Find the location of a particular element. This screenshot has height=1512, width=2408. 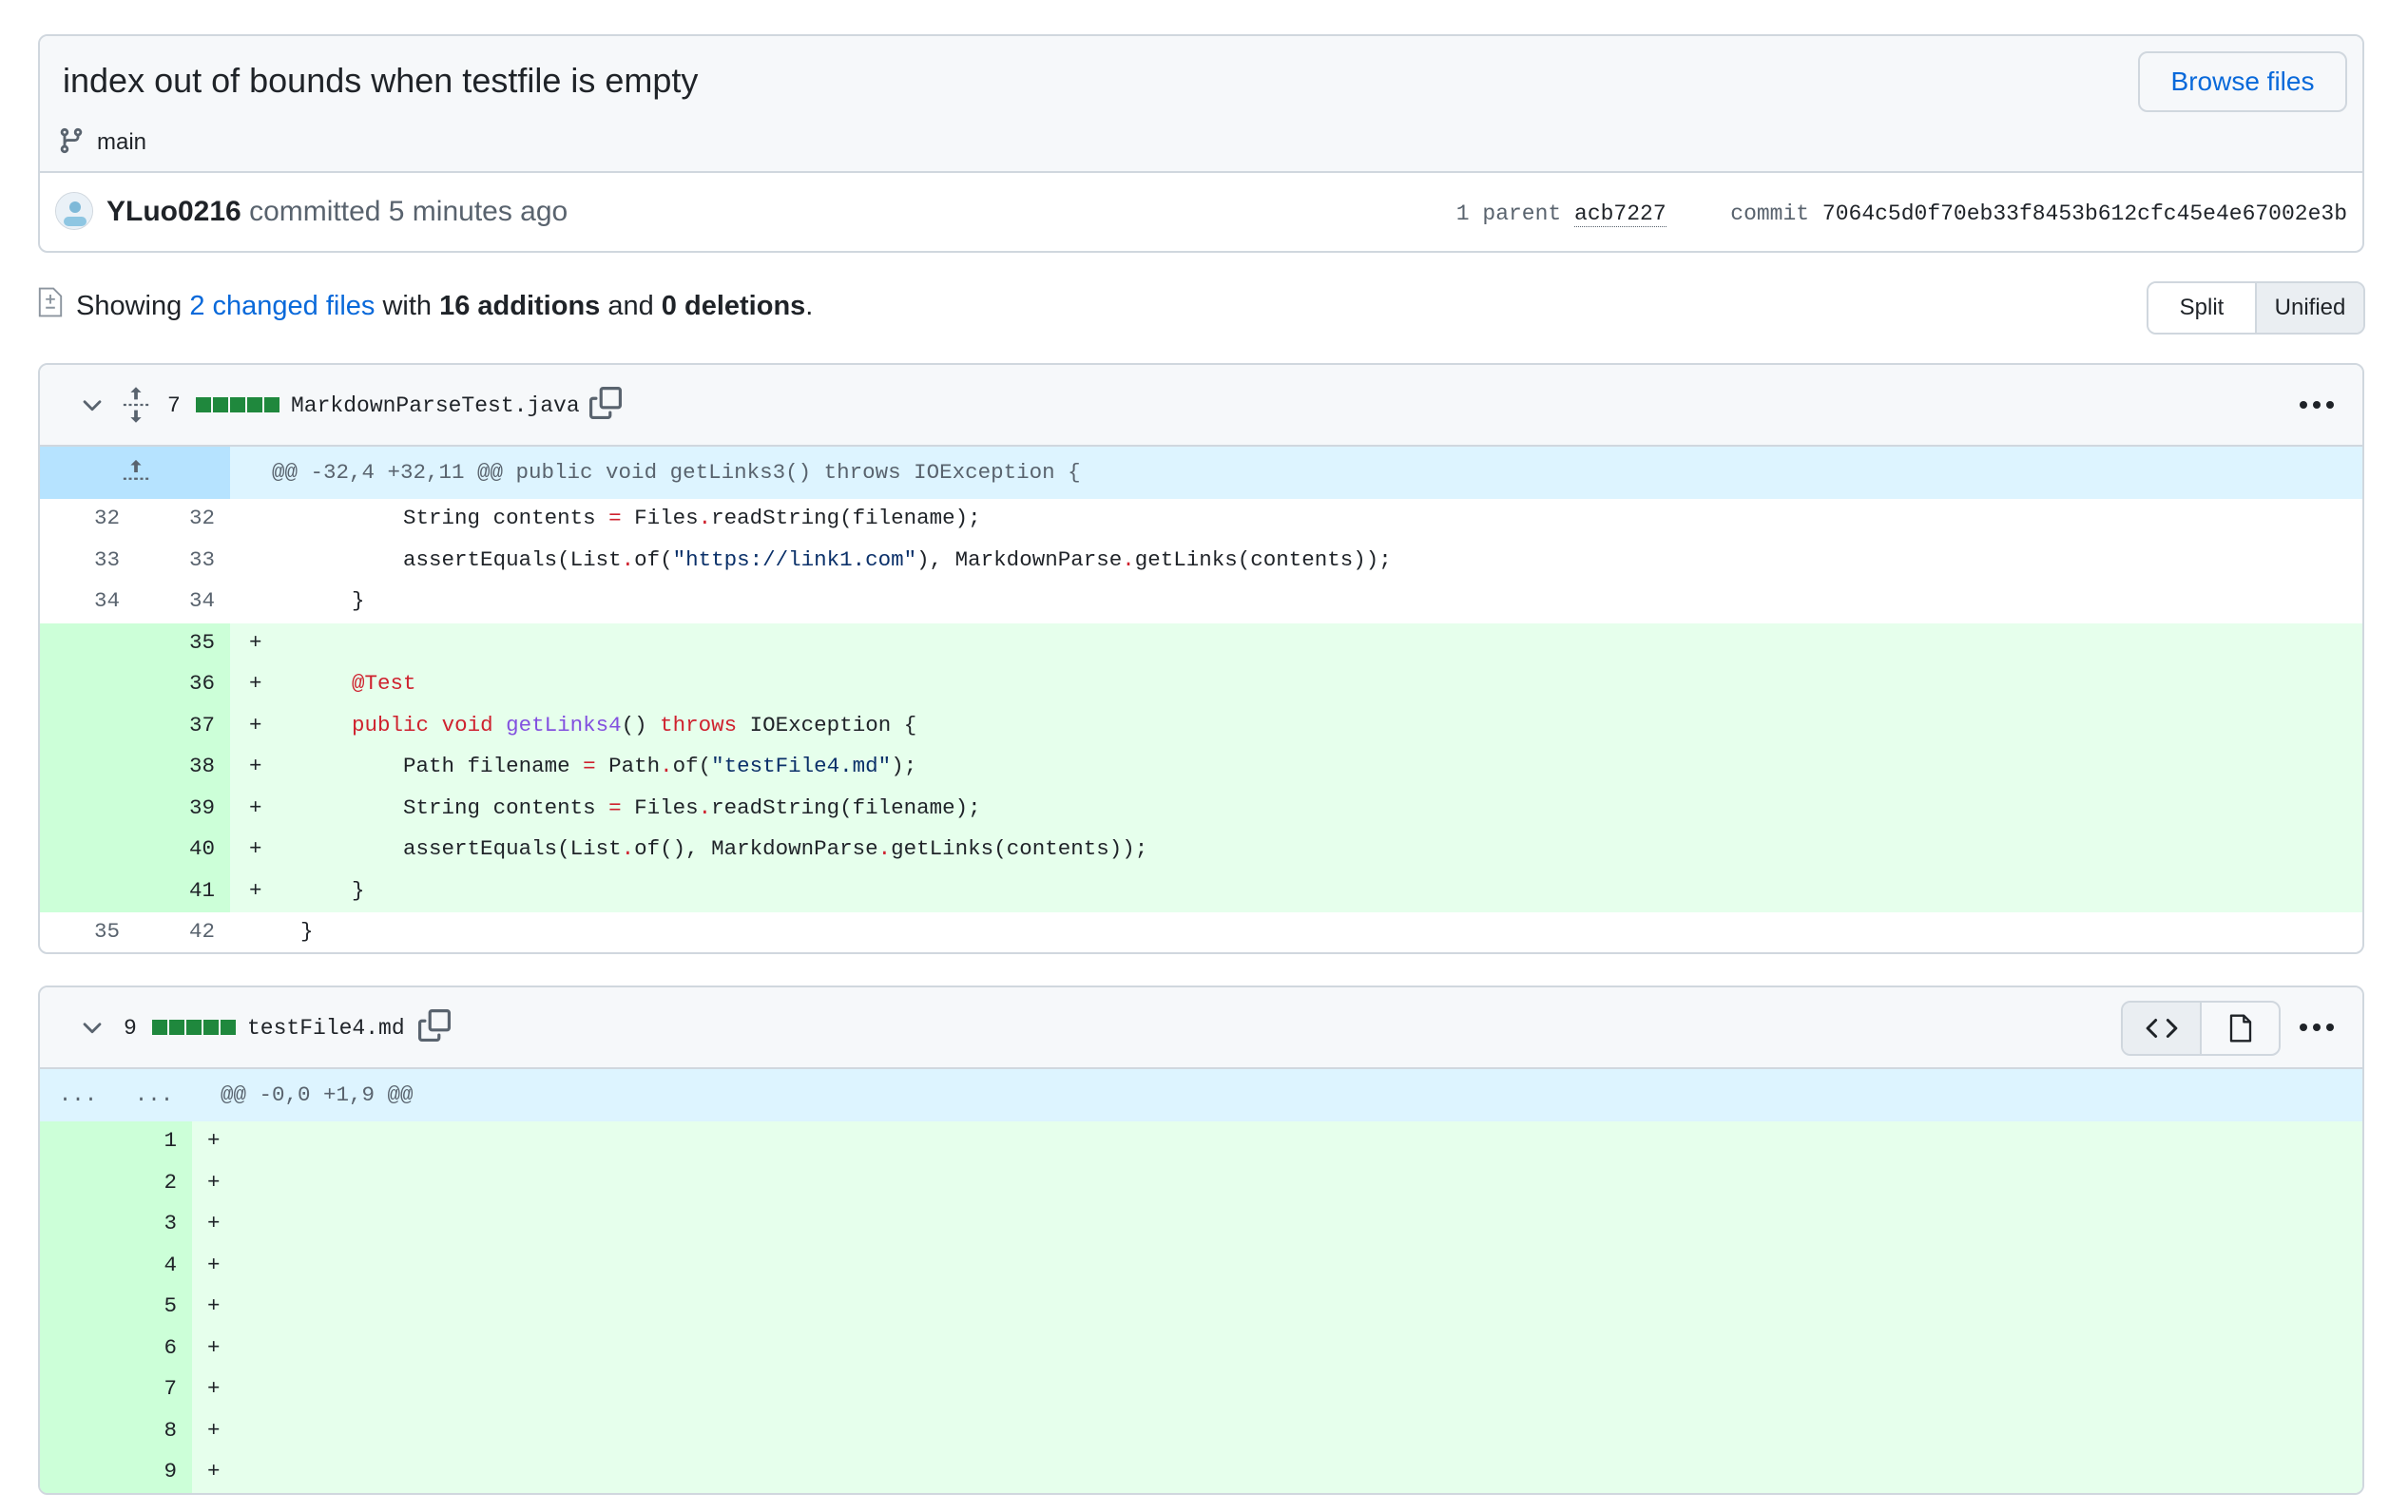

new-line-number: 4 is located at coordinates (137, 1266).